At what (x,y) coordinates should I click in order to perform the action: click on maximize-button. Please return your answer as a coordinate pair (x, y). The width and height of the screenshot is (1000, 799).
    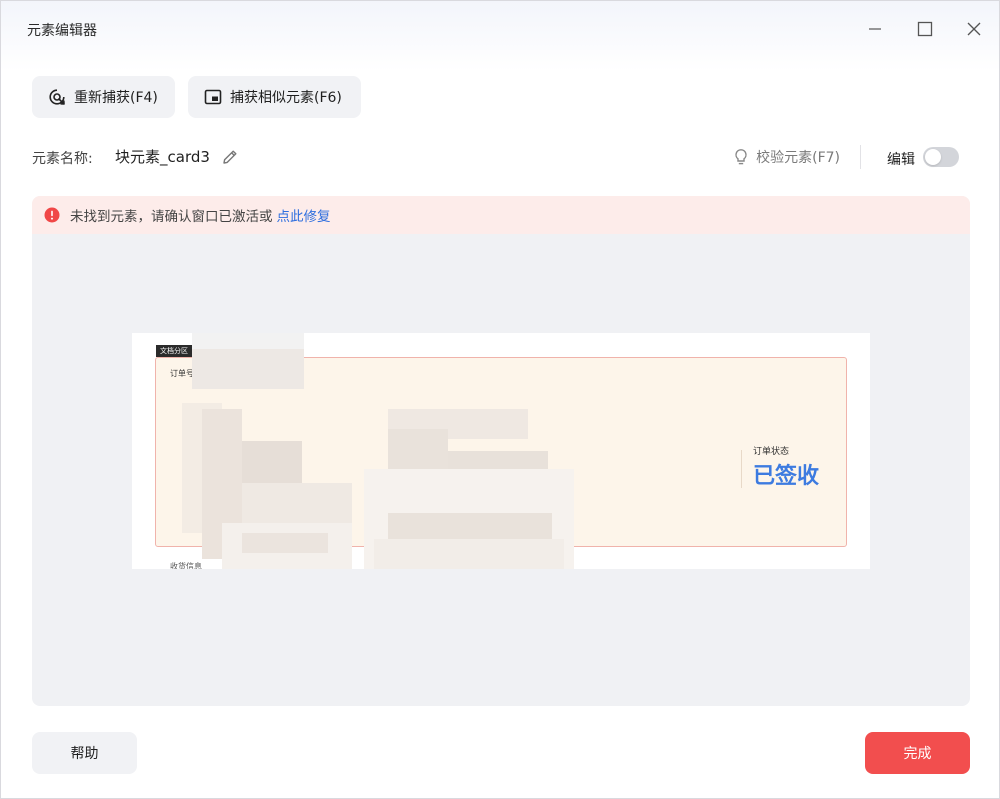
    Looking at the image, I should click on (925, 29).